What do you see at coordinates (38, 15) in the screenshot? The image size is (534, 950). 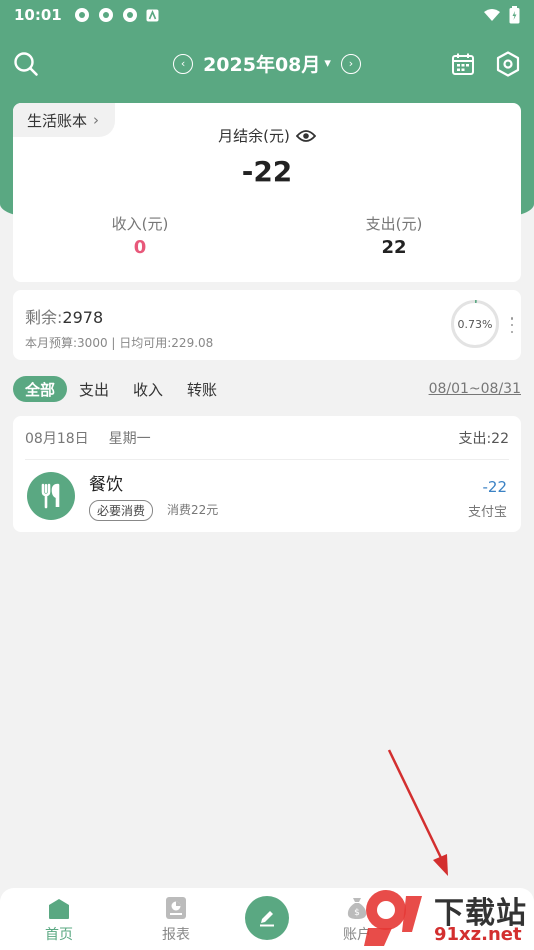 I see `status-time: 10:01` at bounding box center [38, 15].